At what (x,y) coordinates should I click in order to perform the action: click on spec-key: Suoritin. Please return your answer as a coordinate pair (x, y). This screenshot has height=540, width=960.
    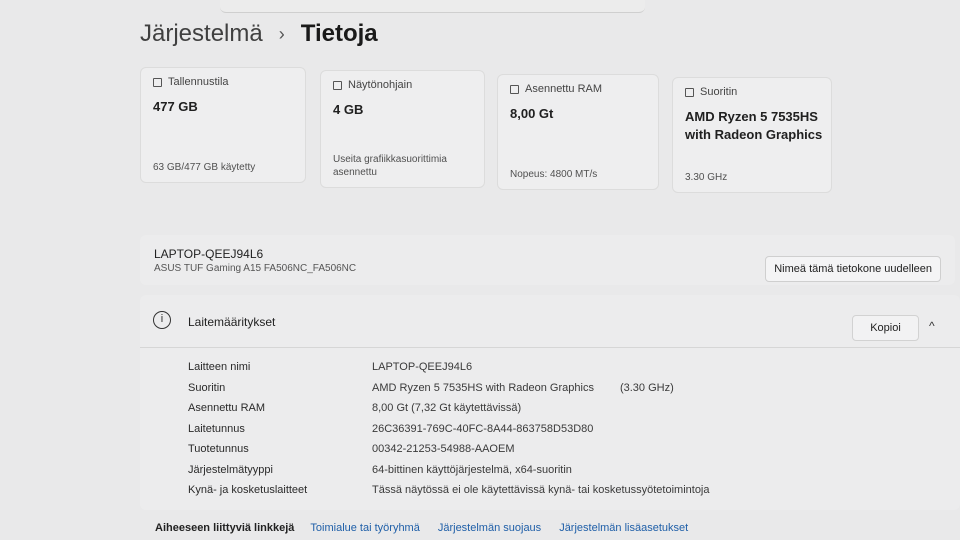
    Looking at the image, I should click on (207, 387).